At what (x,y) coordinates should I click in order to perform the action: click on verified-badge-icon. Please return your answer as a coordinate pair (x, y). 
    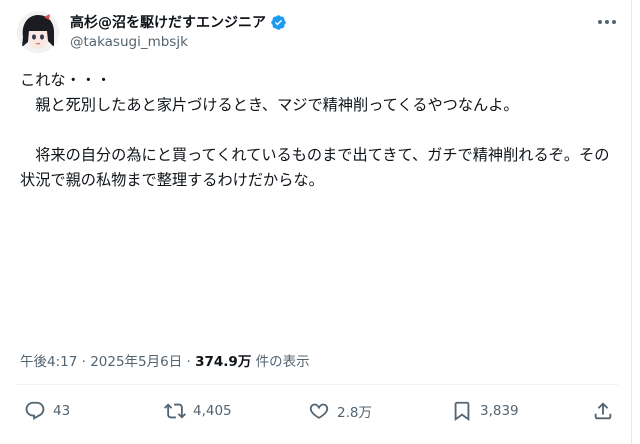
    Looking at the image, I should click on (278, 22).